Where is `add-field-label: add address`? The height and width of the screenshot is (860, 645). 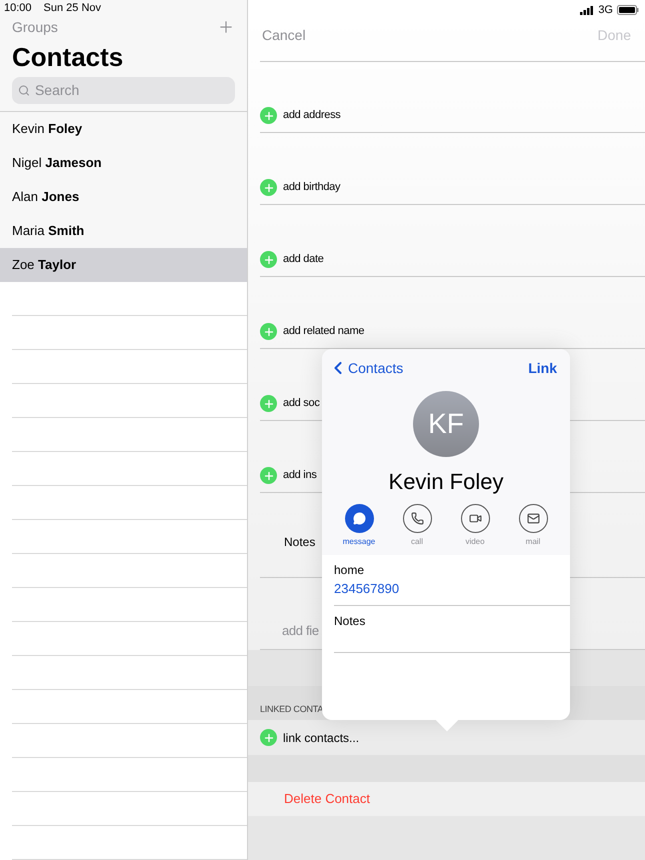 add-field-label: add address is located at coordinates (312, 115).